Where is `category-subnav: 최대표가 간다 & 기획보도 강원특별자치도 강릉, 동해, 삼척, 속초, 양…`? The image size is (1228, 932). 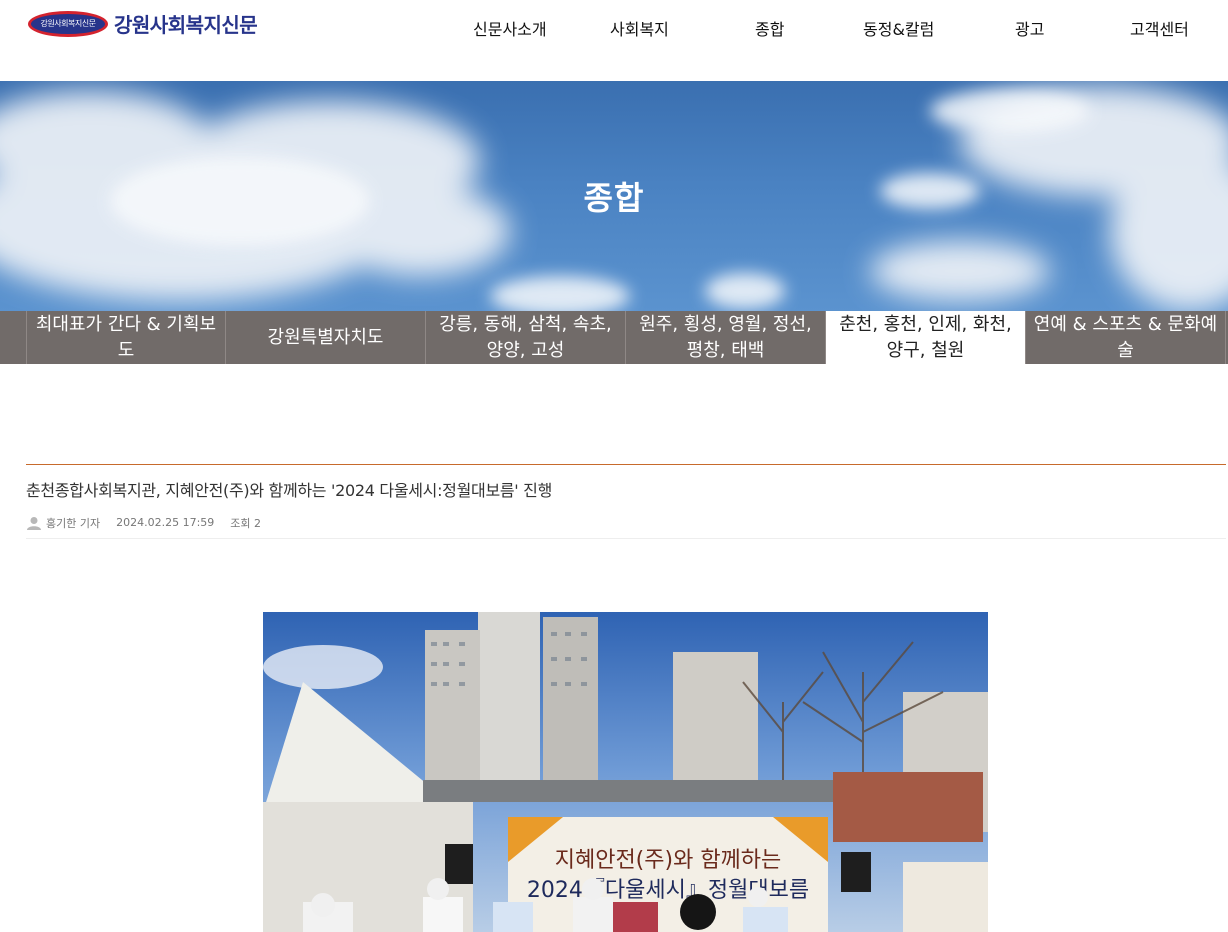 category-subnav: 최대표가 간다 & 기획보도 강원특별자치도 강릉, 동해, 삼척, 속초, 양… is located at coordinates (614, 337).